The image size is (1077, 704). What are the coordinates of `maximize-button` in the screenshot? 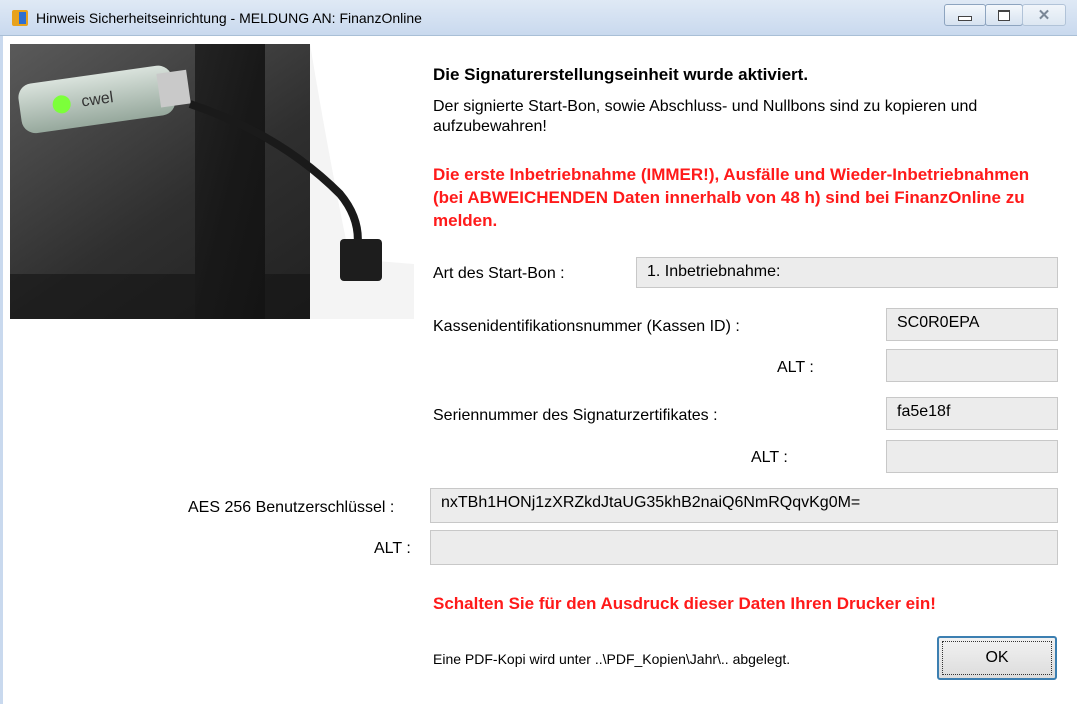 It's located at (1004, 15).